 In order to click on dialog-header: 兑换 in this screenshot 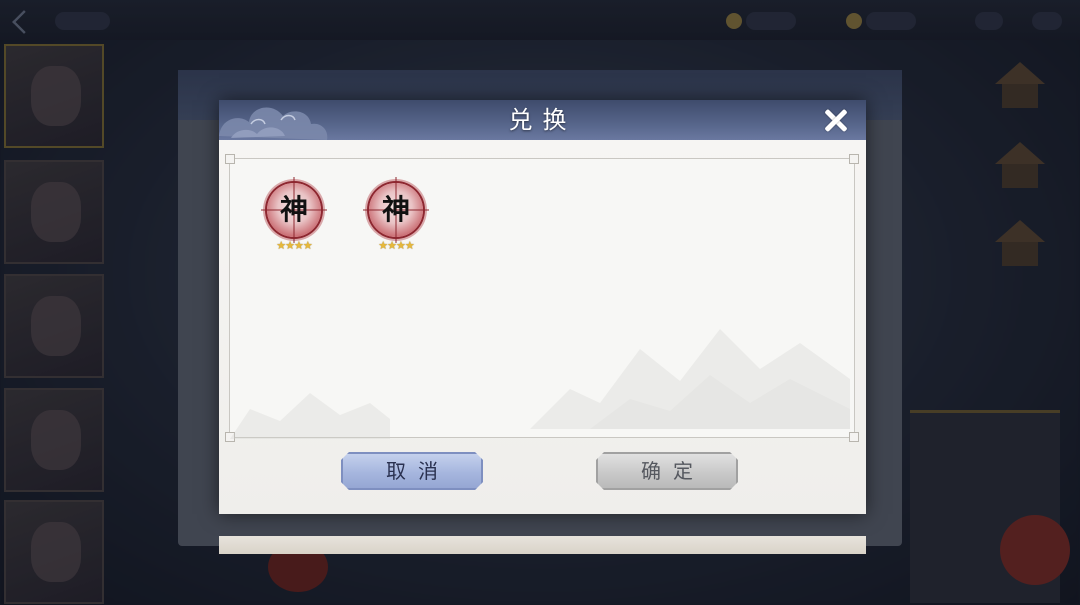, I will do `click(542, 120)`.